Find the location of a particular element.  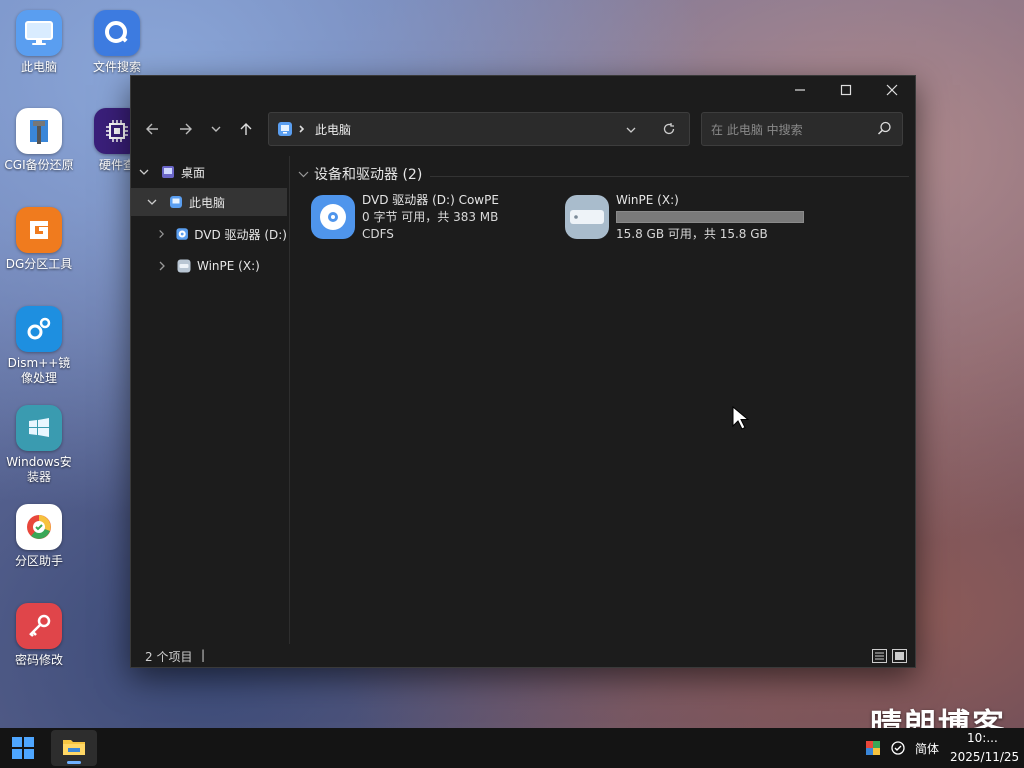

close-button is located at coordinates (892, 90).